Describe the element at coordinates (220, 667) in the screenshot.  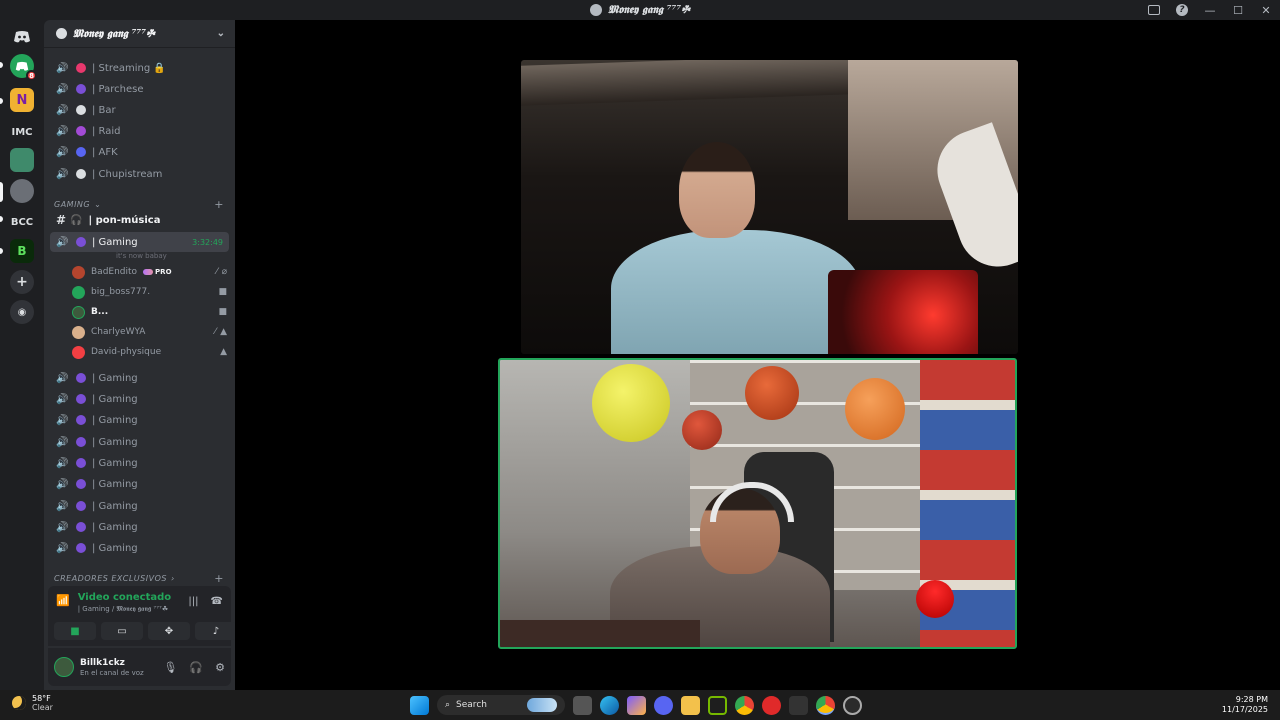
I see `gear-icon: ⚙` at that location.